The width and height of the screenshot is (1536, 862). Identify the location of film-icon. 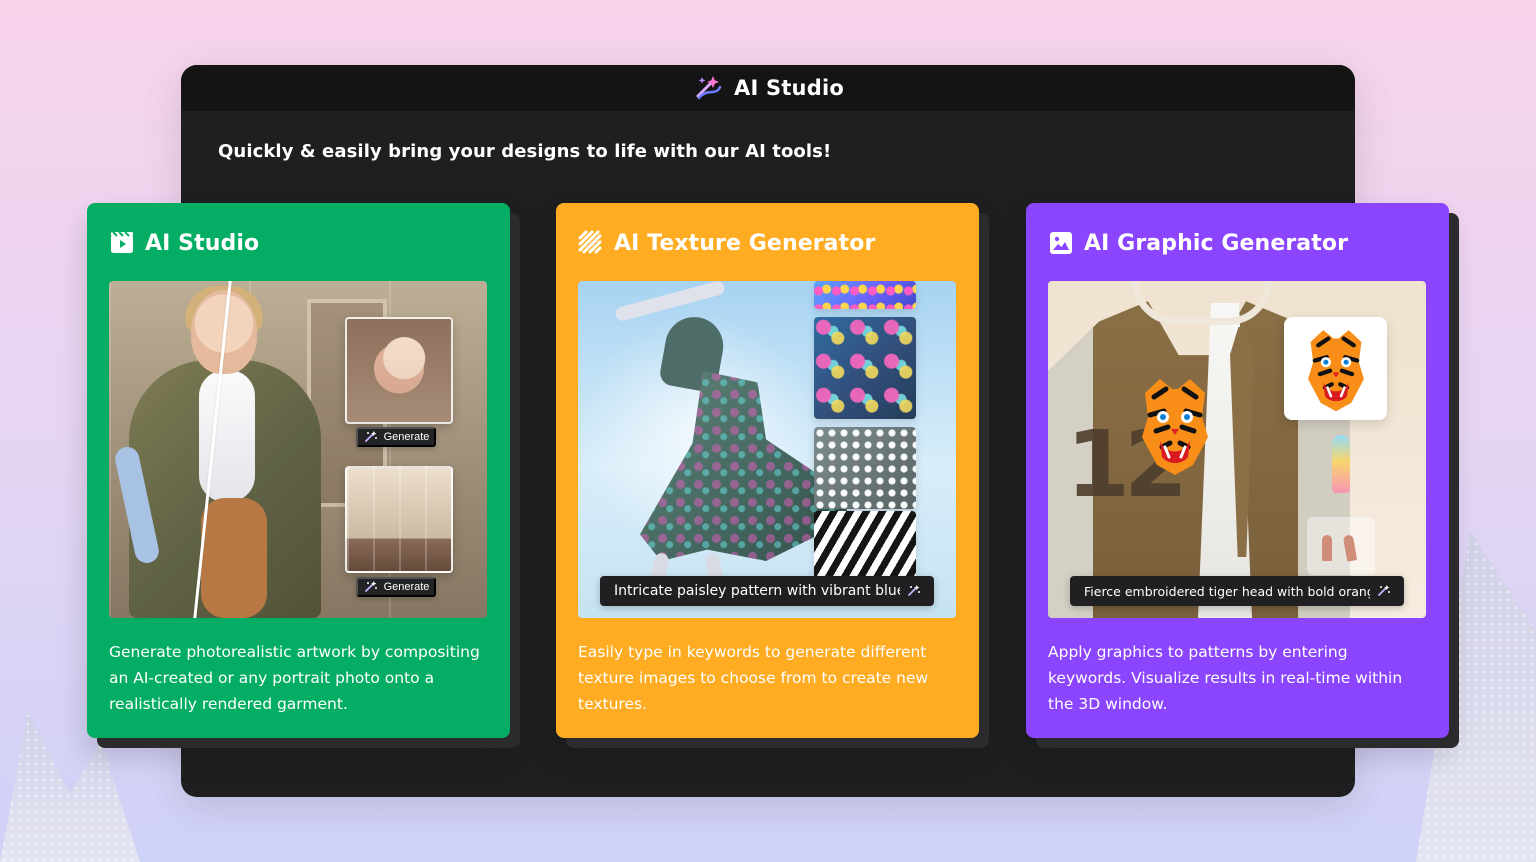
(122, 243).